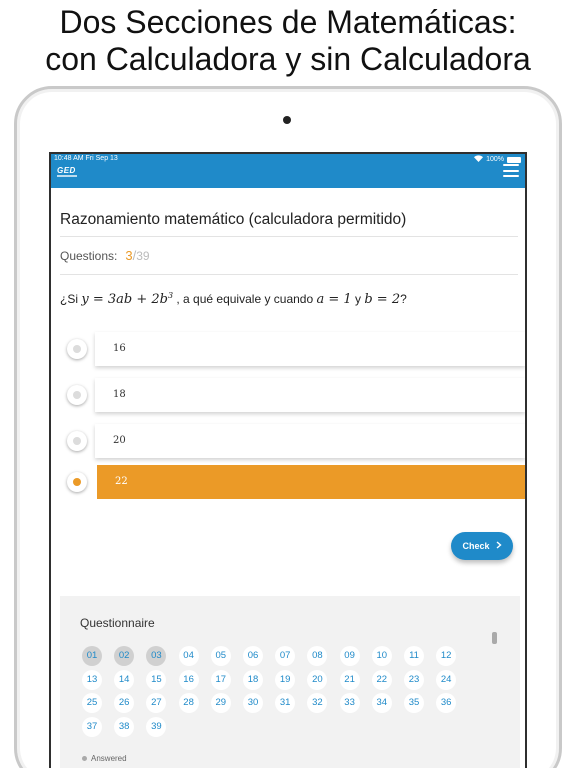 This screenshot has height=768, width=576. Describe the element at coordinates (349, 679) in the screenshot. I see `question-number-21: 21` at that location.